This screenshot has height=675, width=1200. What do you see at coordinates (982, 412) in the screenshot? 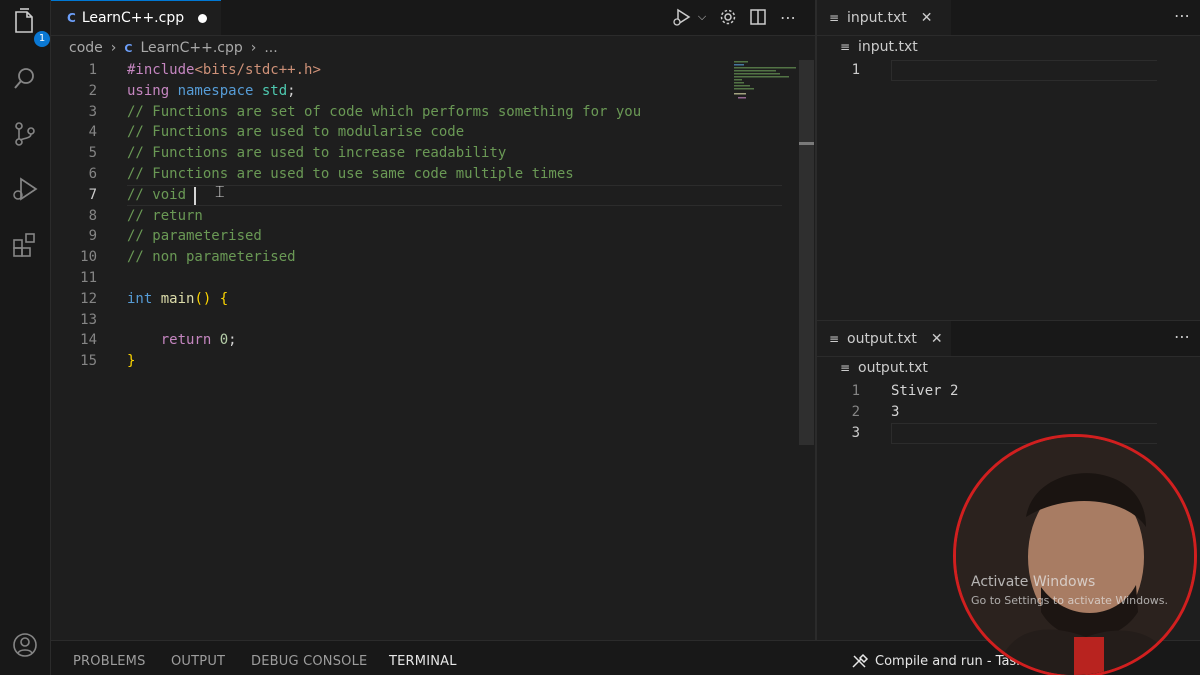
I see `text-line: 23` at bounding box center [982, 412].